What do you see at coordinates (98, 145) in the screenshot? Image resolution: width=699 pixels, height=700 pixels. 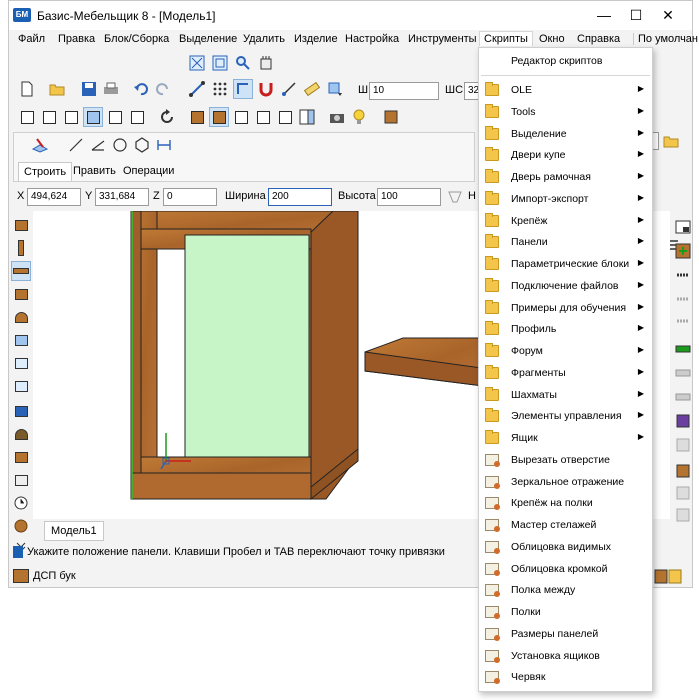 I see `angle-line-tool-button` at bounding box center [98, 145].